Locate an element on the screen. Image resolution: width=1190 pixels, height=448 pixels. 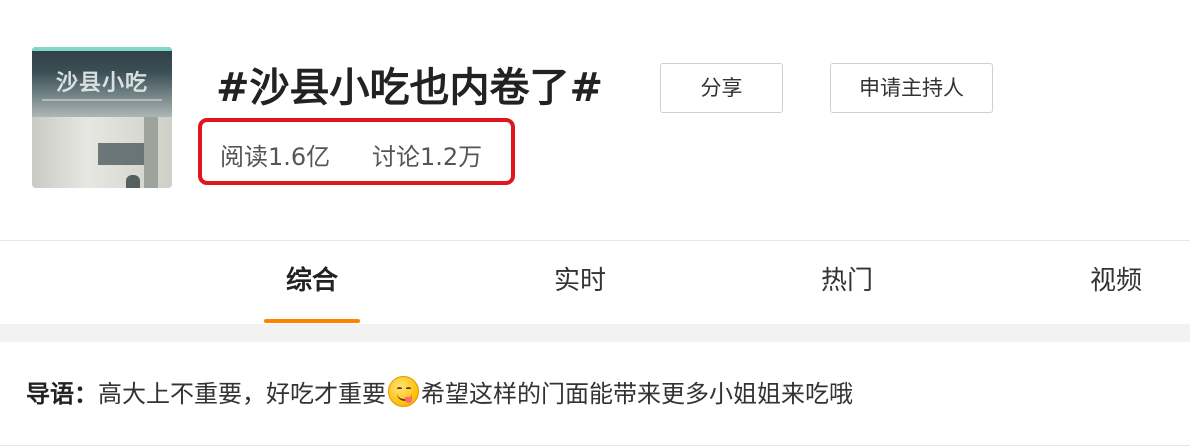
topic-title: #沙县小吃也内卷了# is located at coordinates (410, 88).